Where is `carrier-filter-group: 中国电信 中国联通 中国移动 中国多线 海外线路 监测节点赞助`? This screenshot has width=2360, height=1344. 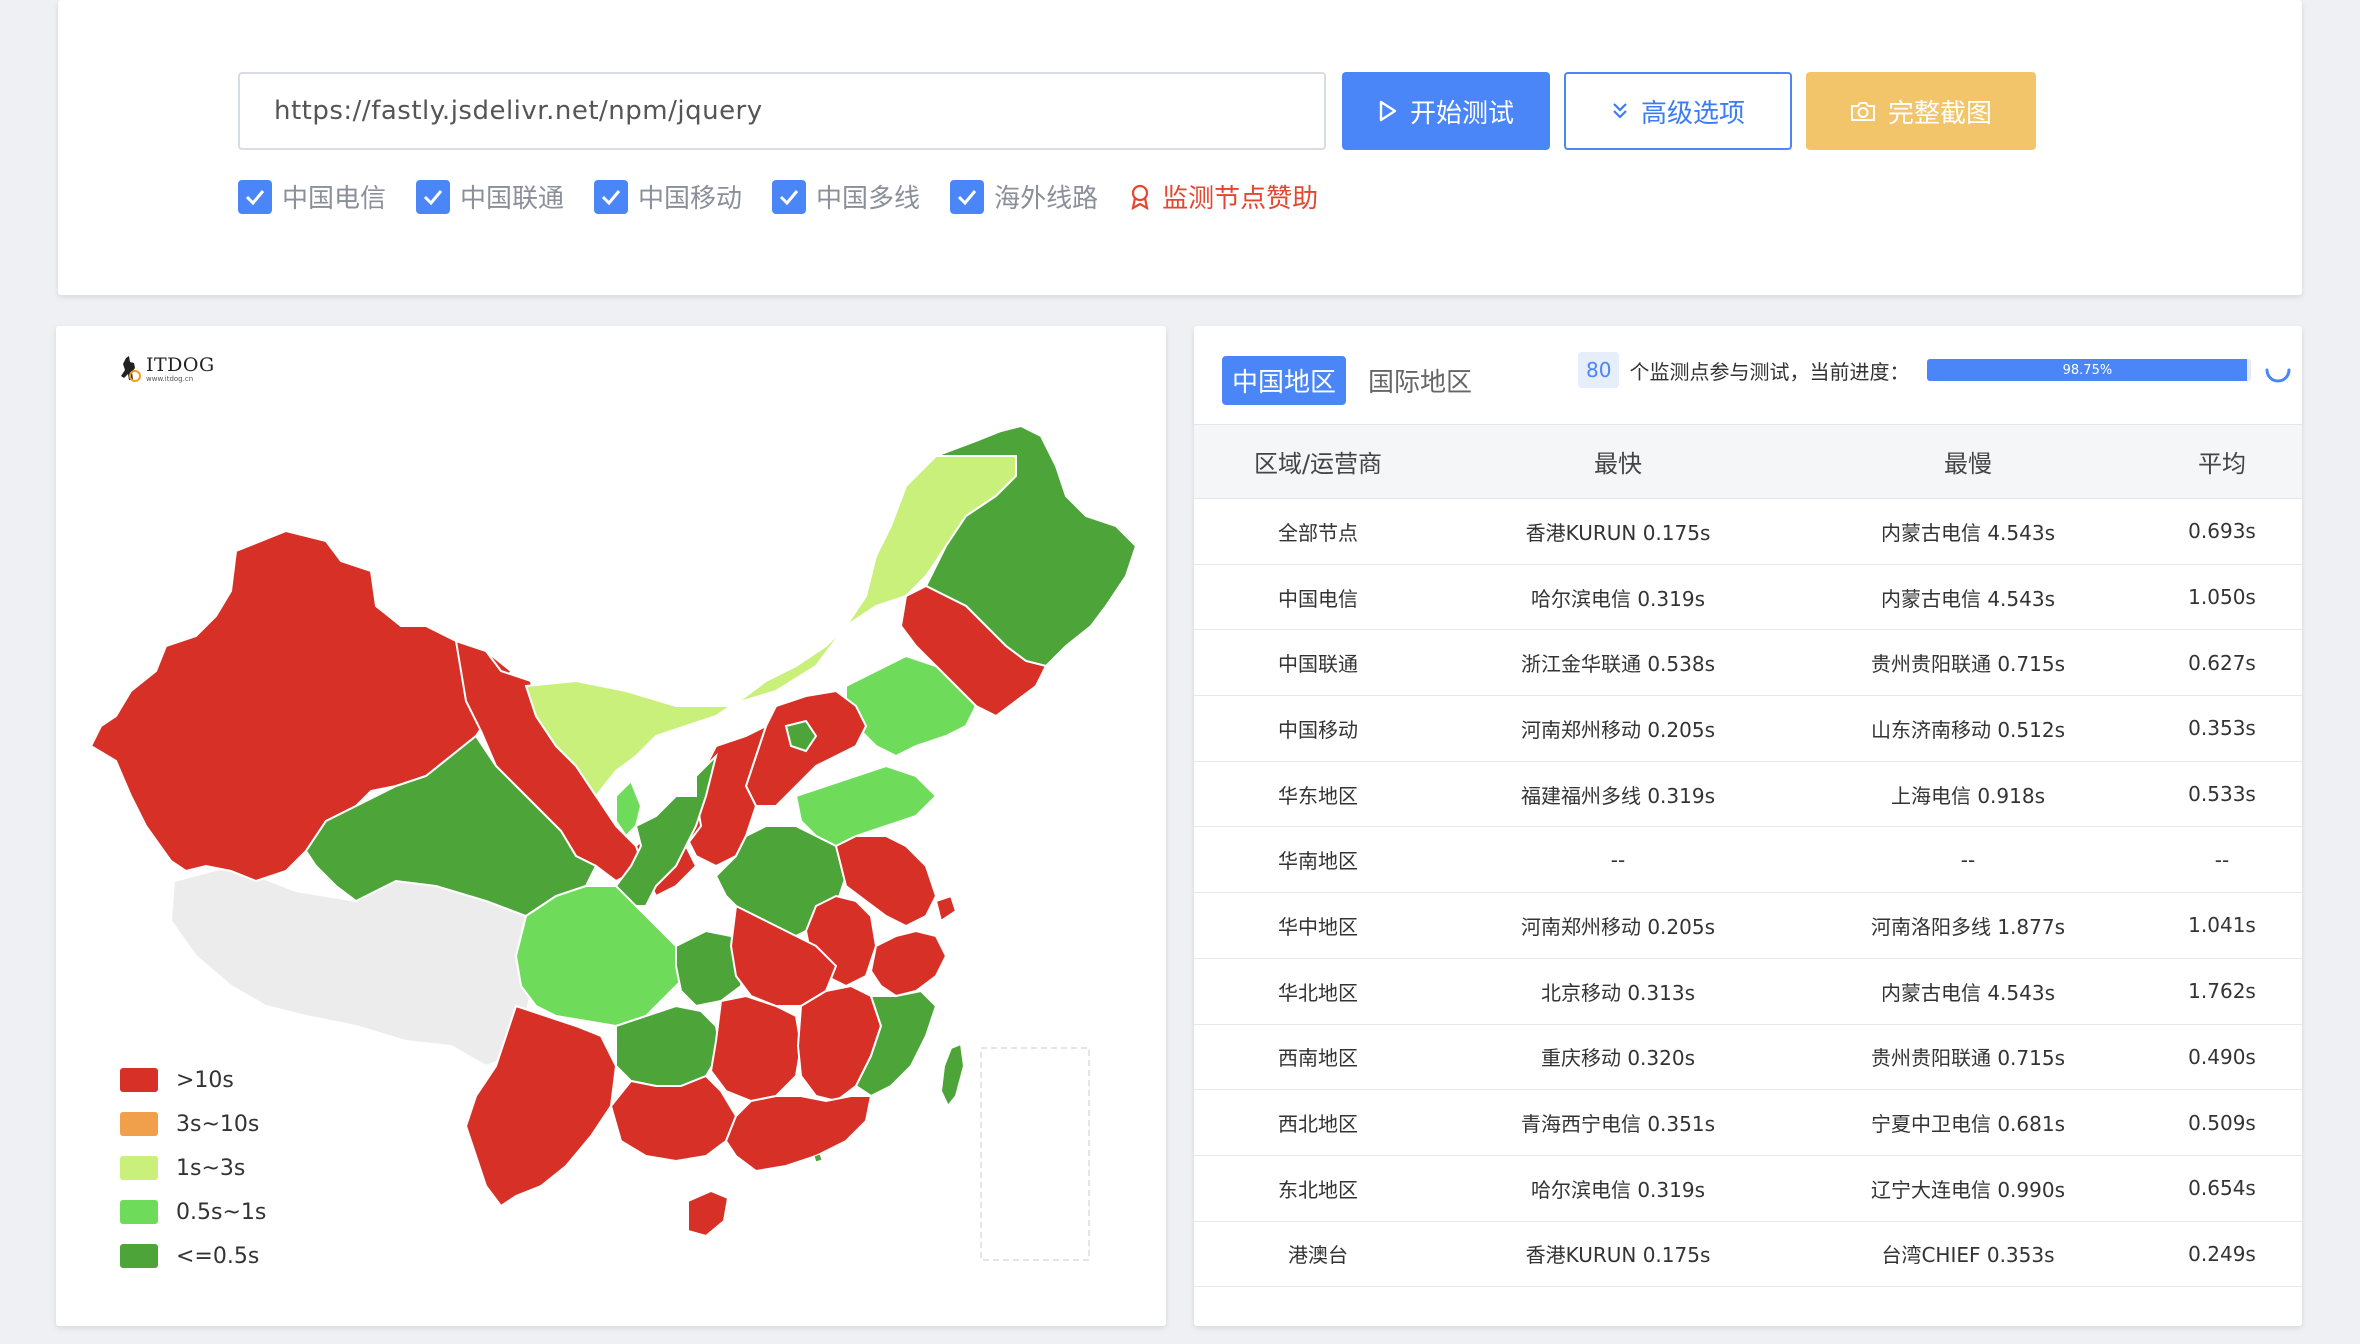 carrier-filter-group: 中国电信 中国联通 中国移动 中国多线 海外线路 监测节点赞助 is located at coordinates (778, 196).